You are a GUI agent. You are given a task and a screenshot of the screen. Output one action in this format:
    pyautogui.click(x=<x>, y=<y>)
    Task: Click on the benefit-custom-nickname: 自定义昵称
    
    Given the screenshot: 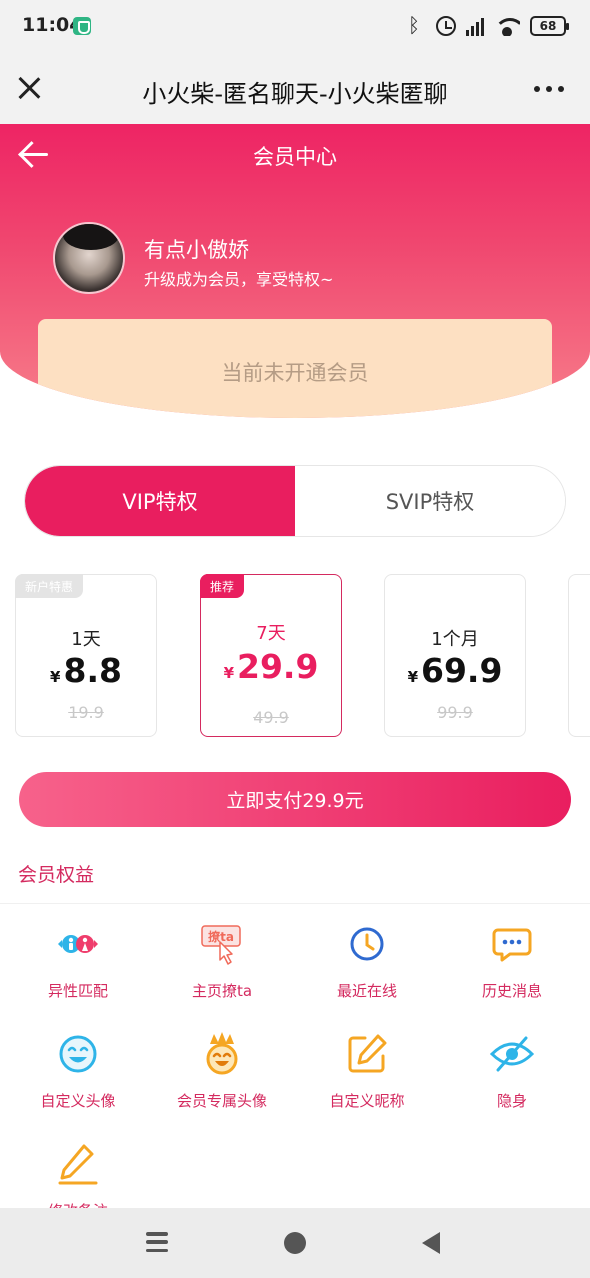 What is the action you would take?
    pyautogui.click(x=367, y=1070)
    